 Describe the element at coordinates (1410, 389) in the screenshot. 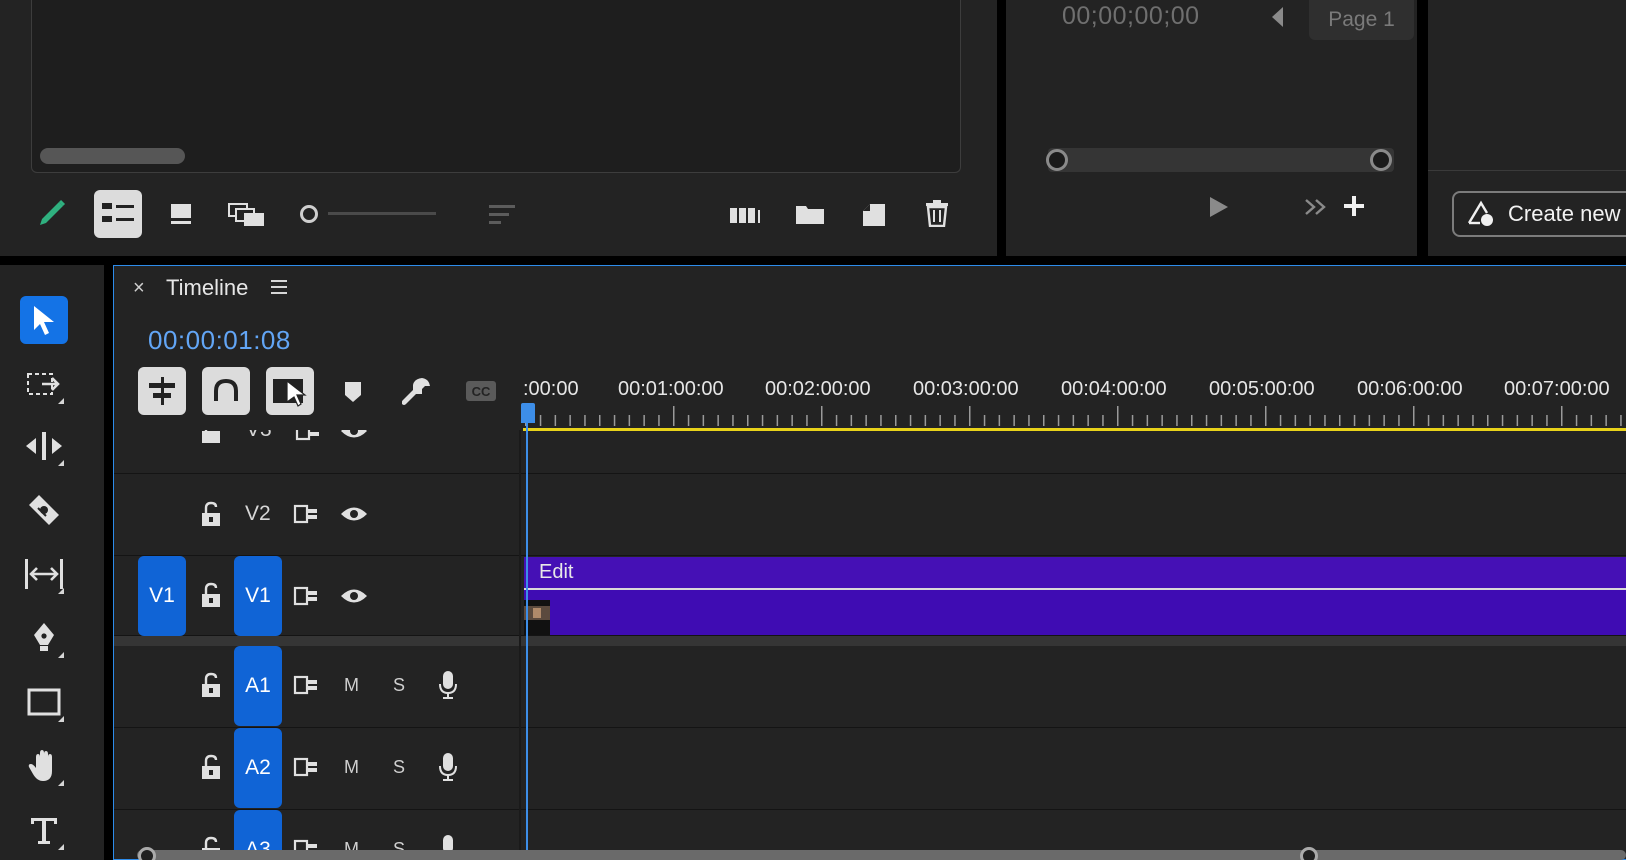

I see `ruler-label: 00:06:00:00` at that location.